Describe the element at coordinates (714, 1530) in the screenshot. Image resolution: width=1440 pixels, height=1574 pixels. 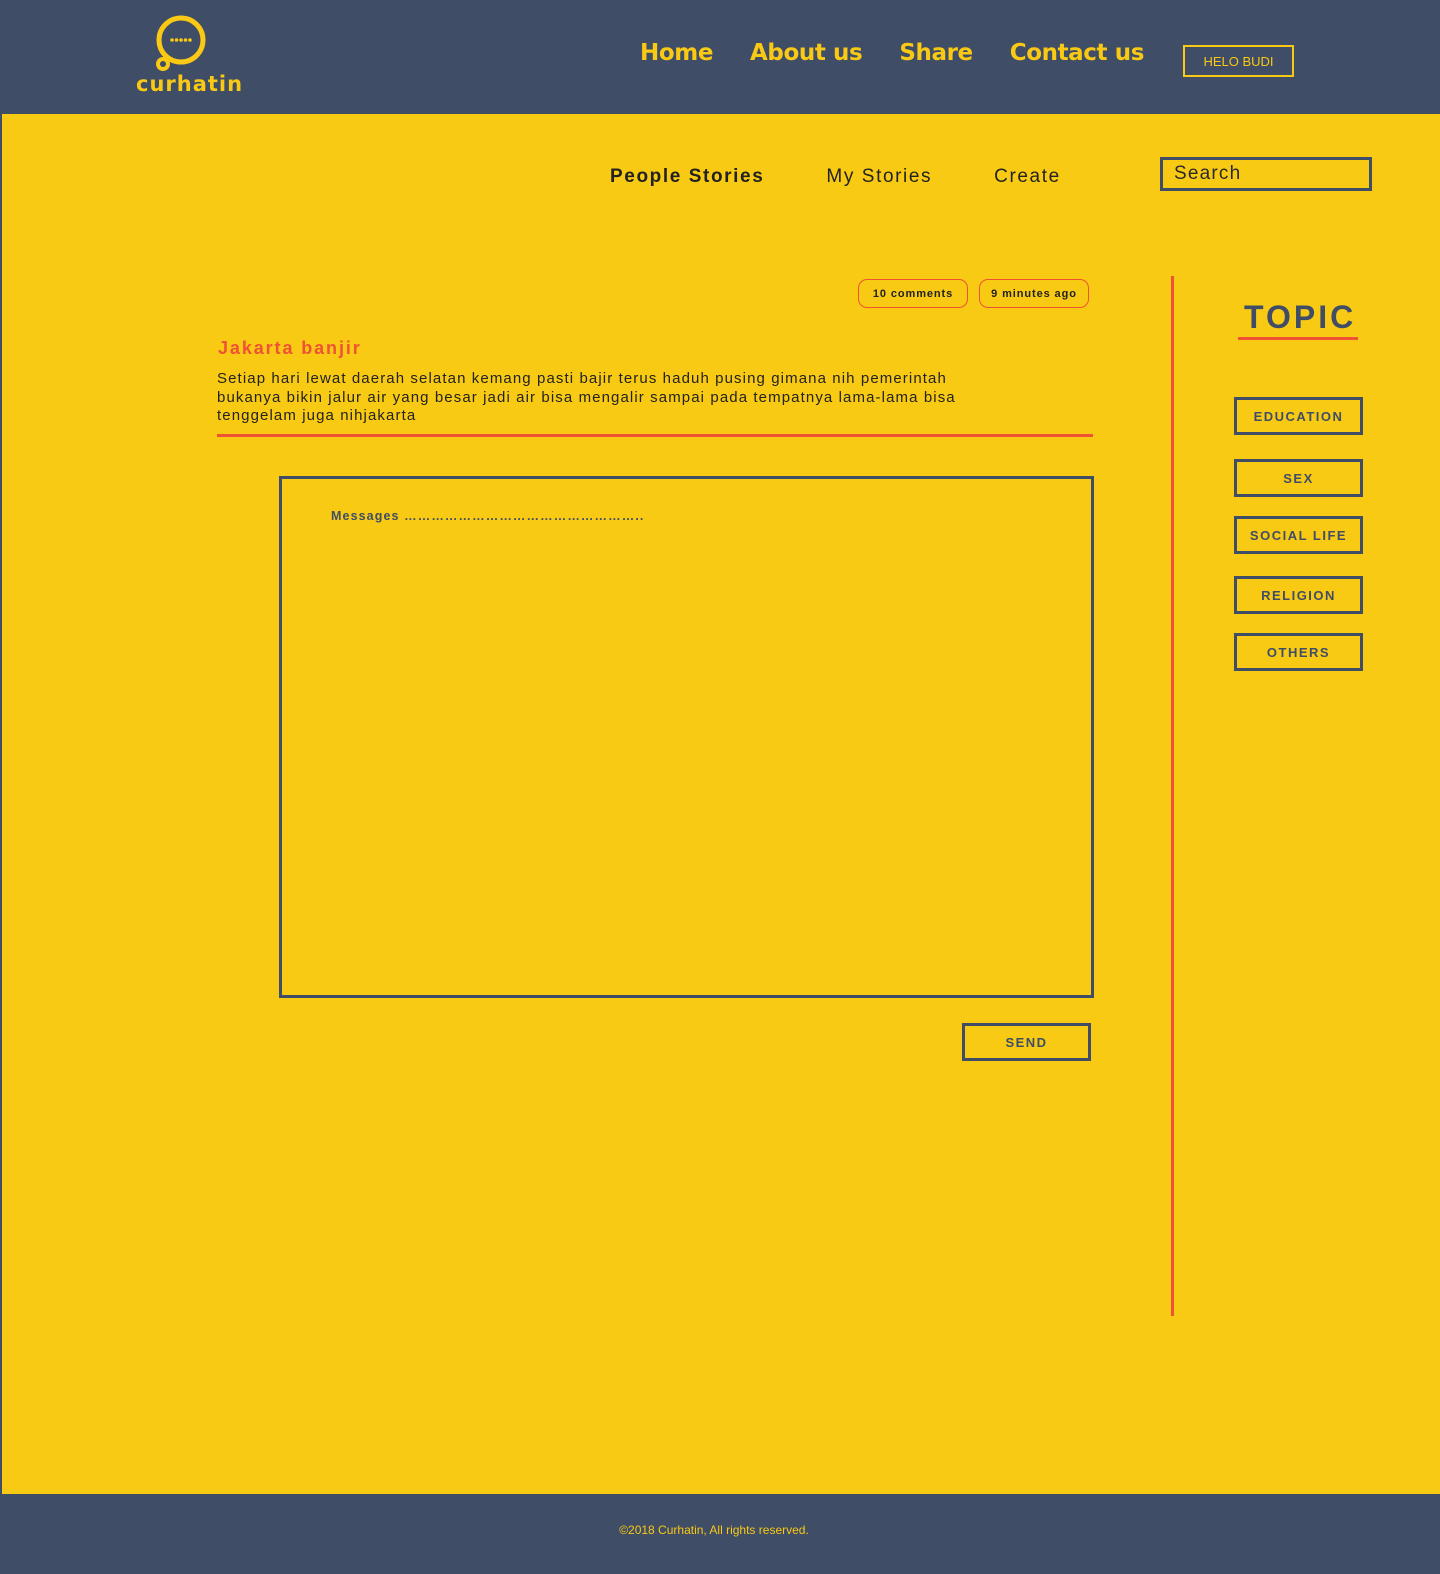
I see `copyright-text: ©2018 Curhatin, All rights reserved.` at that location.